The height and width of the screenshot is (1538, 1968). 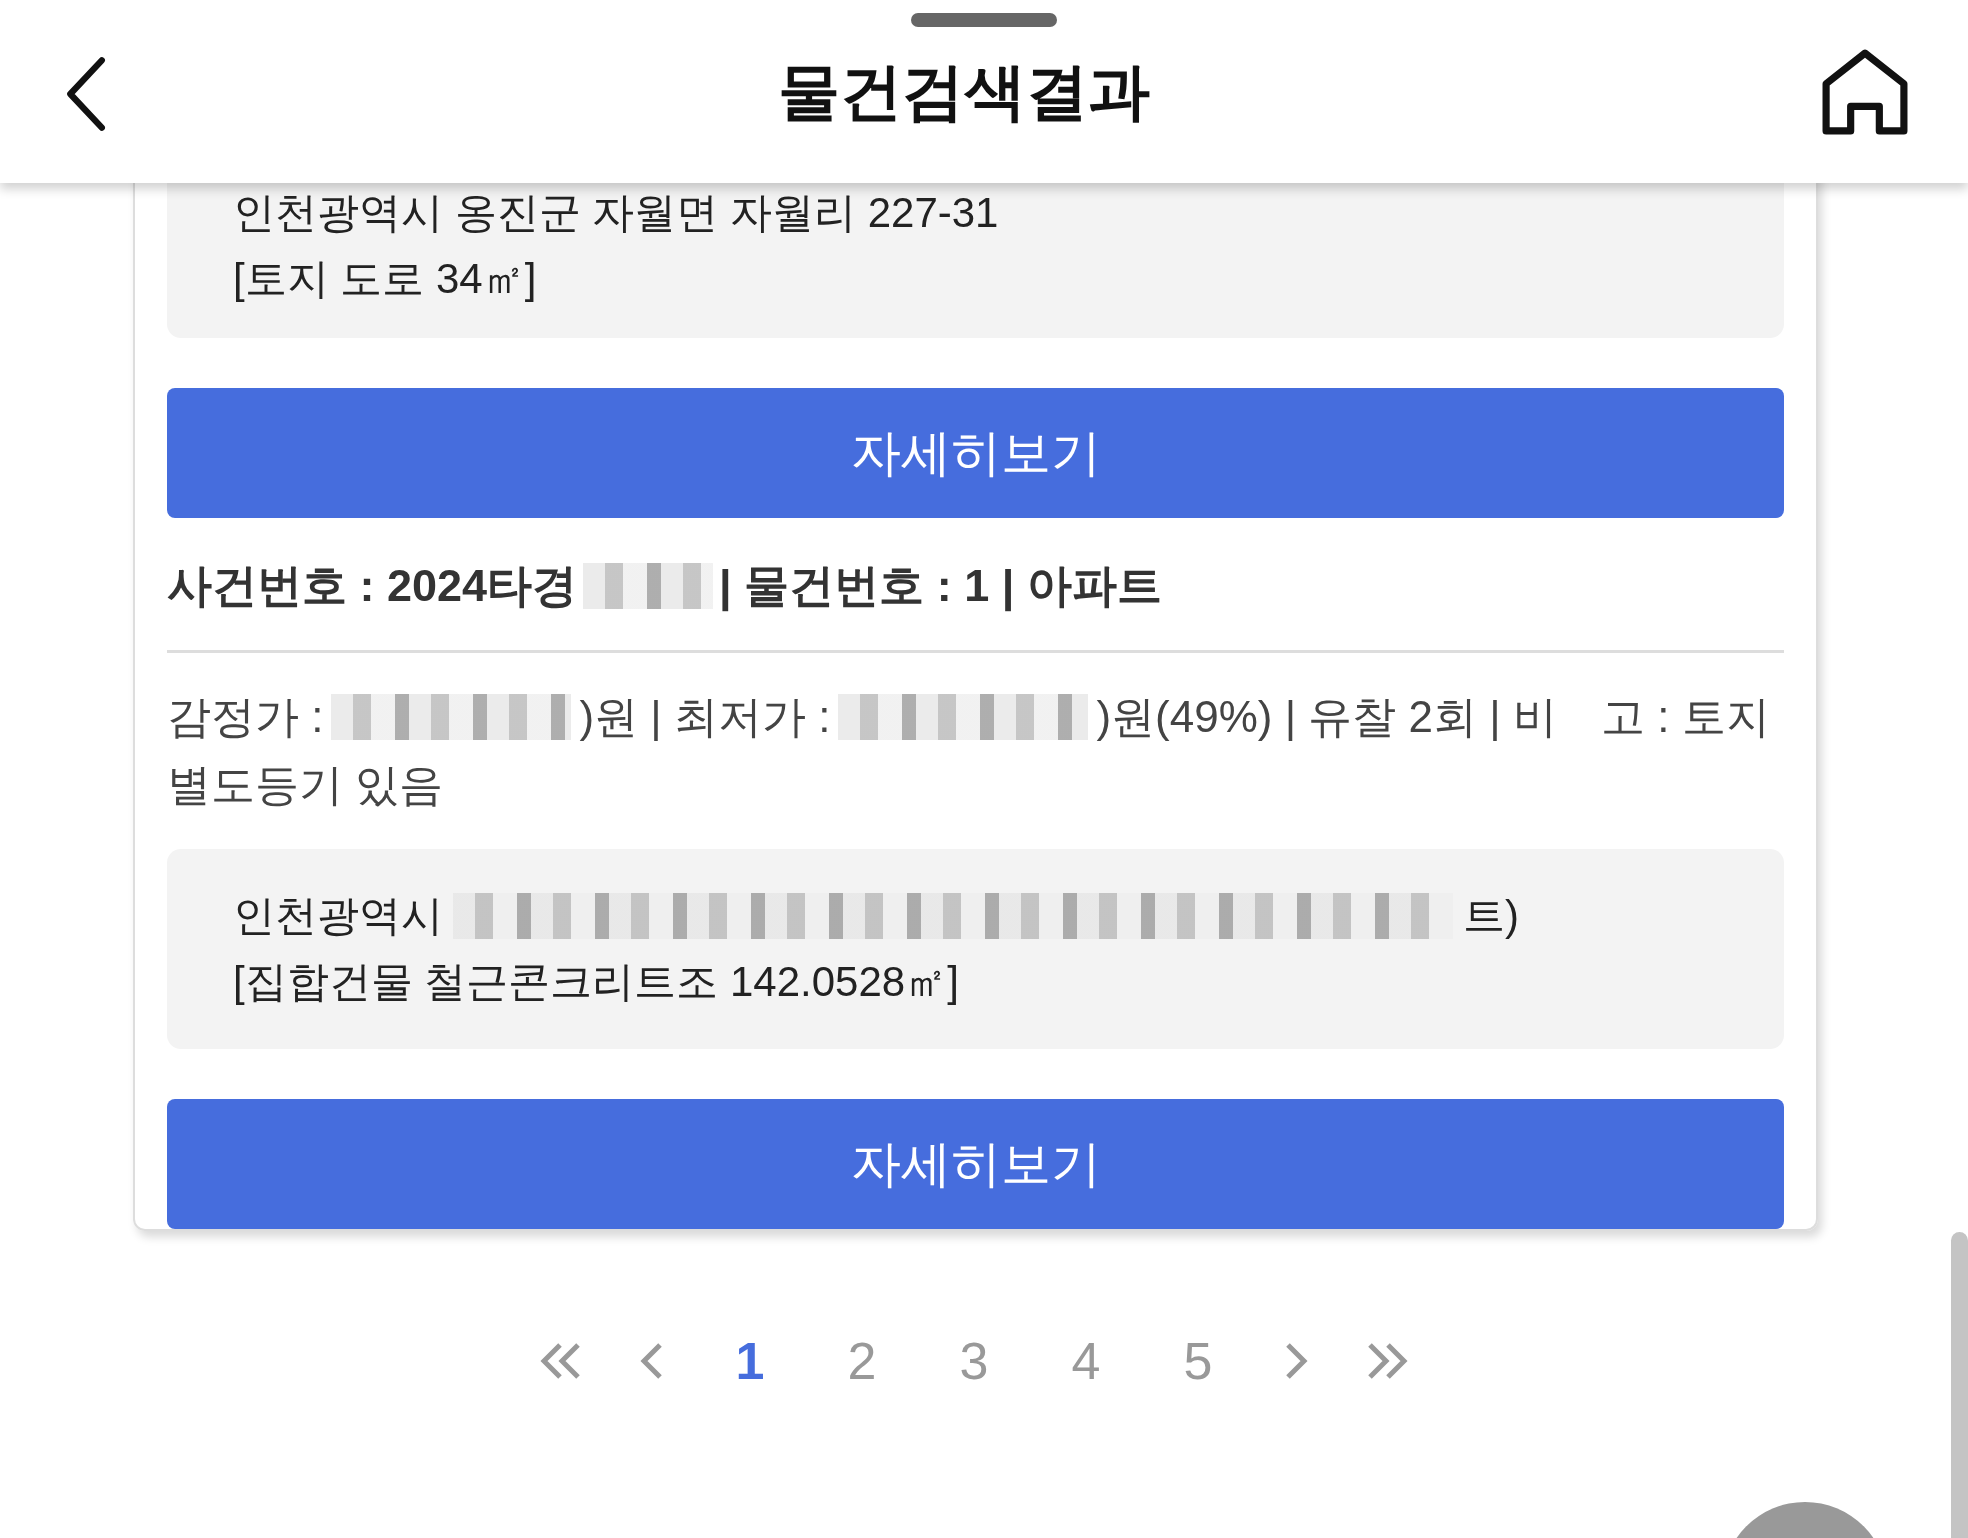 What do you see at coordinates (1491, 916) in the screenshot?
I see `address-text: 트)` at bounding box center [1491, 916].